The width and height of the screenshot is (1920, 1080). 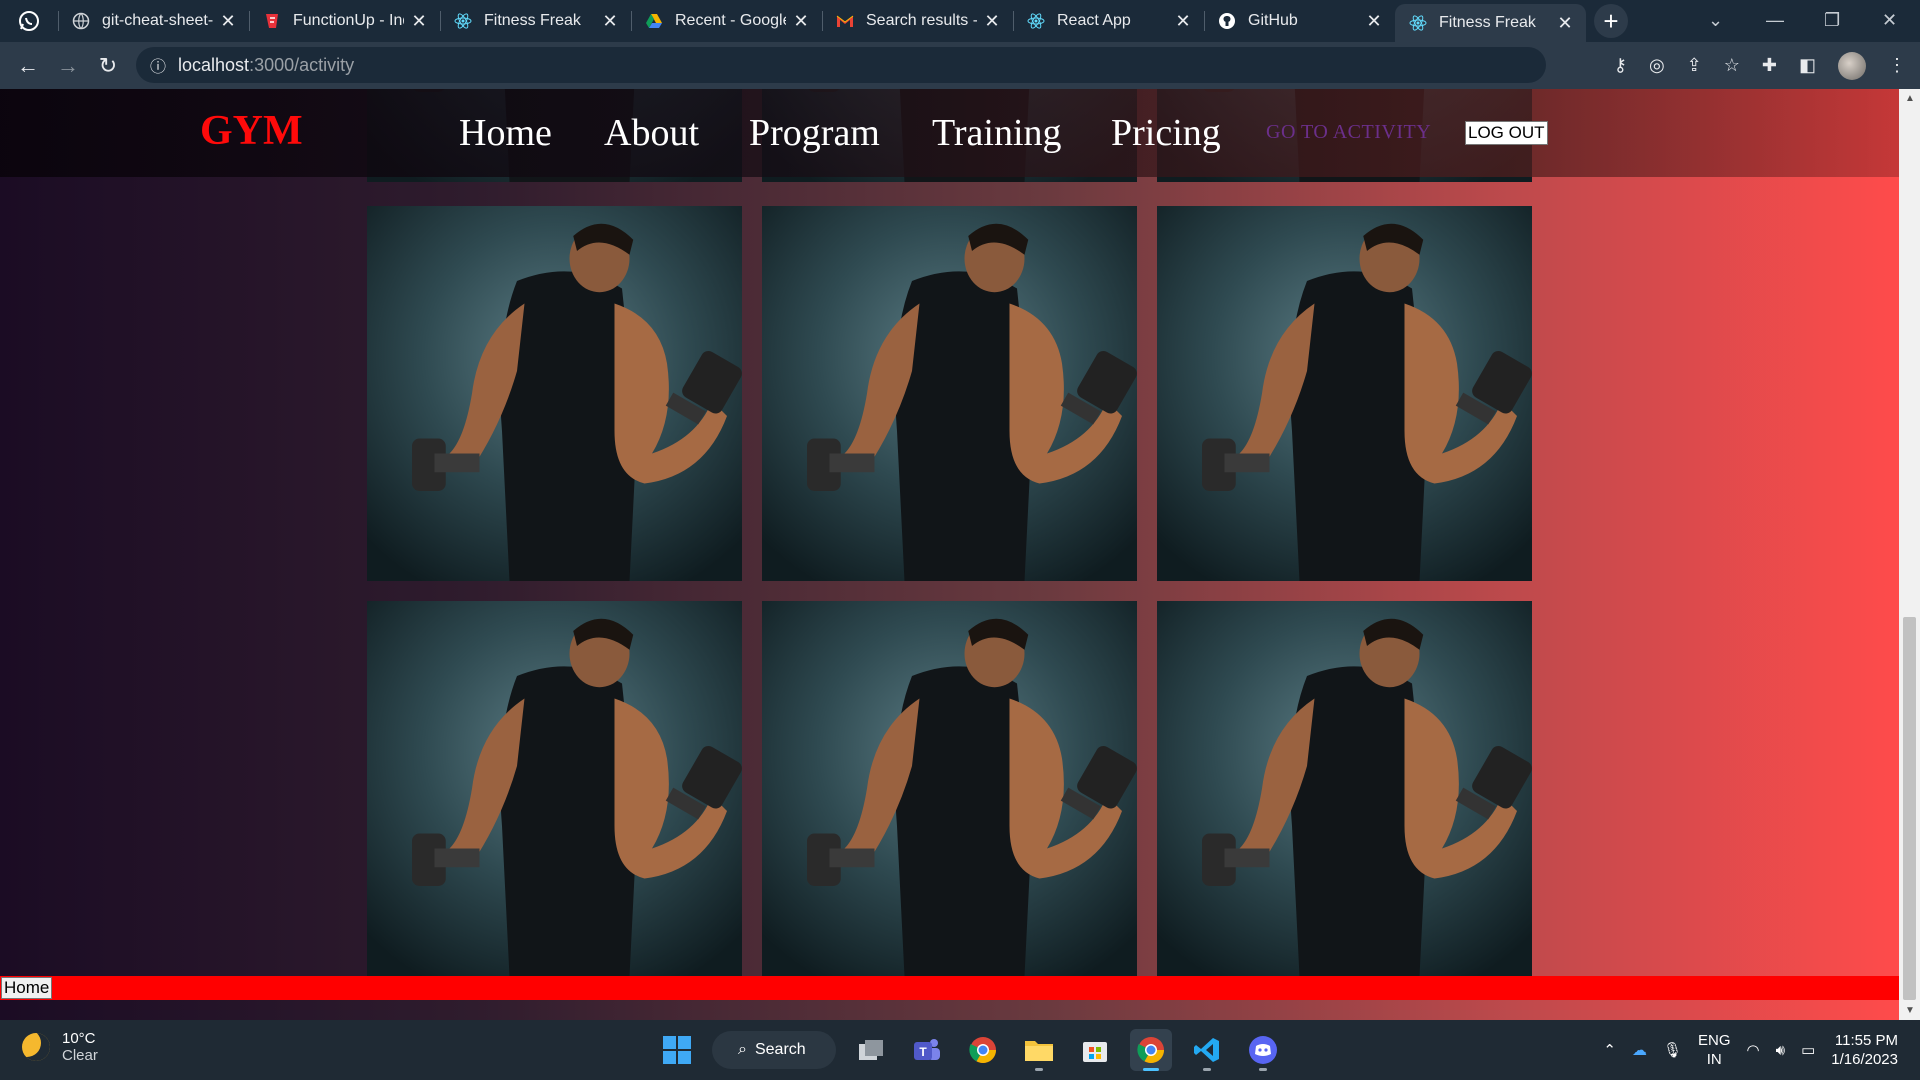 I want to click on battery-icon: ▭, so click(x=1808, y=1050).